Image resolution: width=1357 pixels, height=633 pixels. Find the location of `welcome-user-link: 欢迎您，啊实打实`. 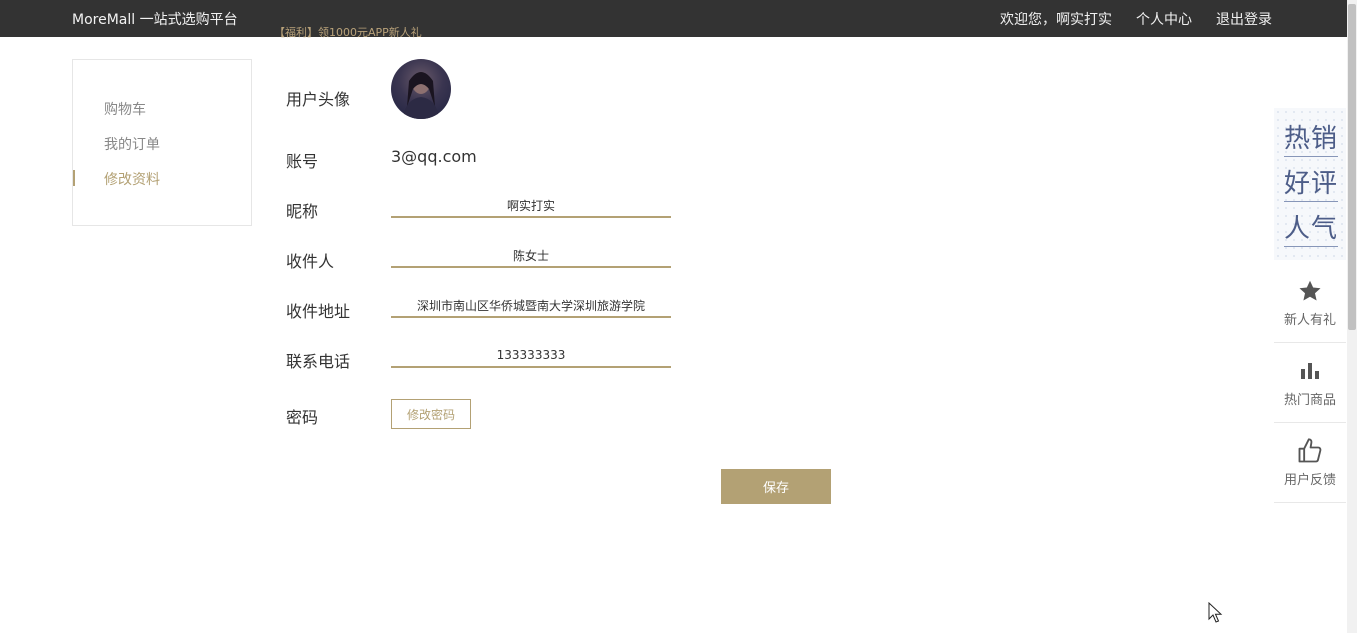

welcome-user-link: 欢迎您，啊实打实 is located at coordinates (1056, 19).